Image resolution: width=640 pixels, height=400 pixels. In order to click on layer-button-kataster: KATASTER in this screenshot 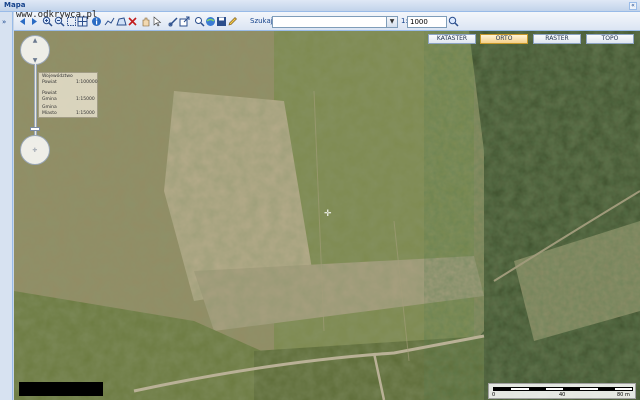, I will do `click(452, 39)`.